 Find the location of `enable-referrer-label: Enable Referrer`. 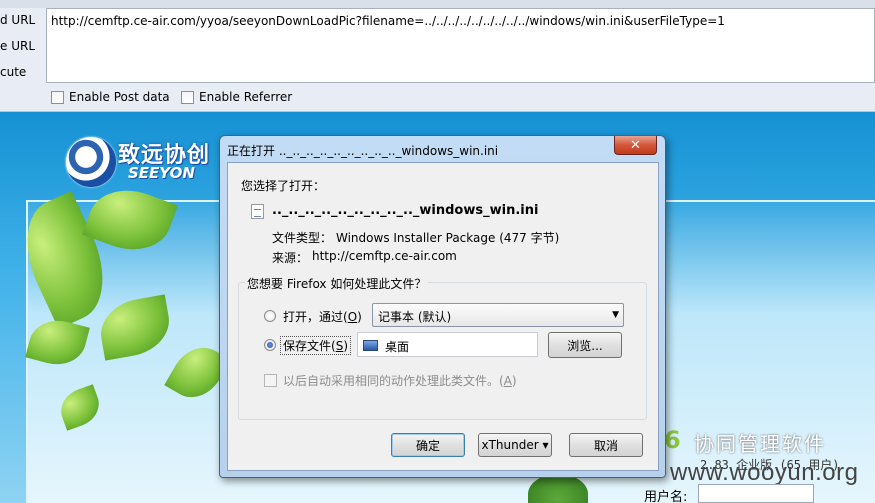

enable-referrer-label: Enable Referrer is located at coordinates (246, 97).